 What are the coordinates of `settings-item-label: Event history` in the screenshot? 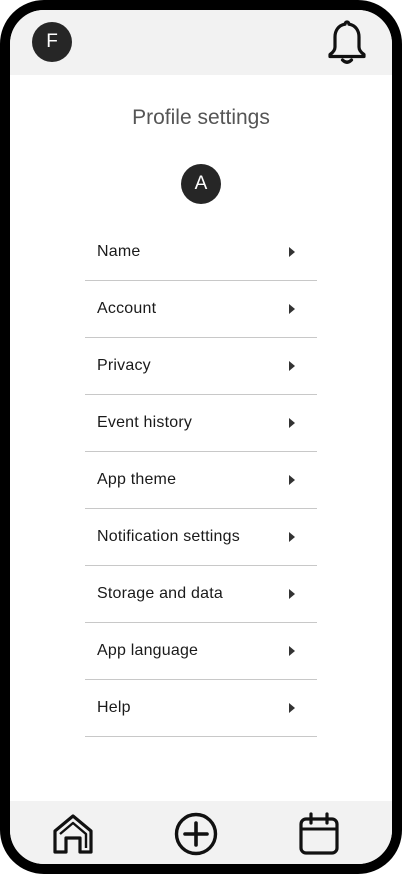 It's located at (145, 422).